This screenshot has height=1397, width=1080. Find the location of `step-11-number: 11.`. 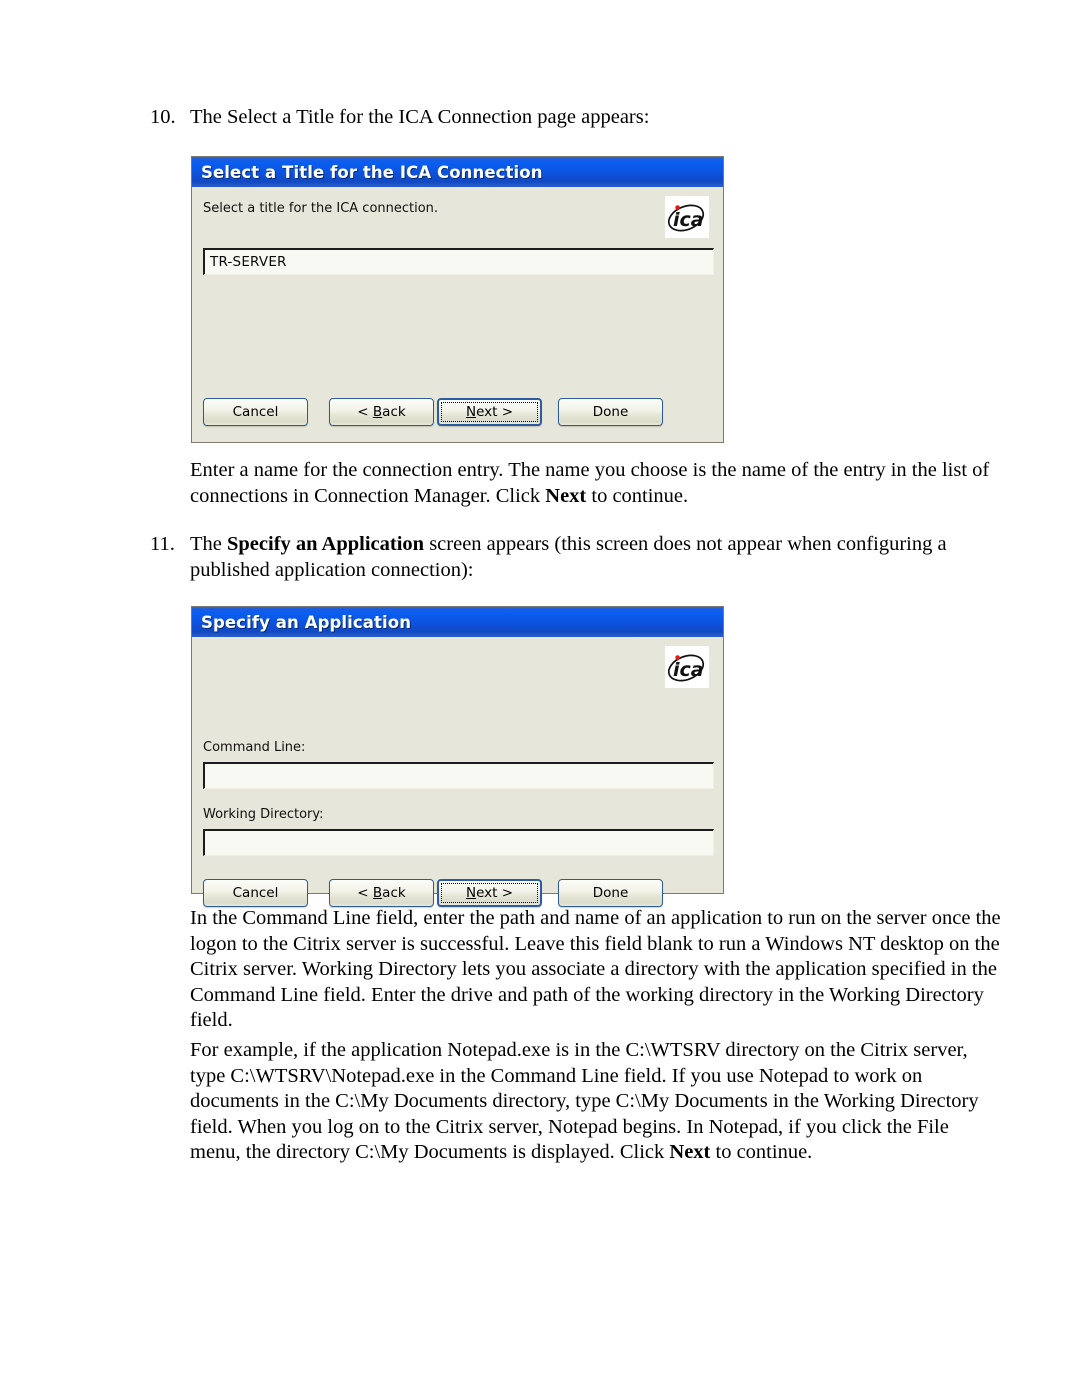

step-11-number: 11. is located at coordinates (162, 544).